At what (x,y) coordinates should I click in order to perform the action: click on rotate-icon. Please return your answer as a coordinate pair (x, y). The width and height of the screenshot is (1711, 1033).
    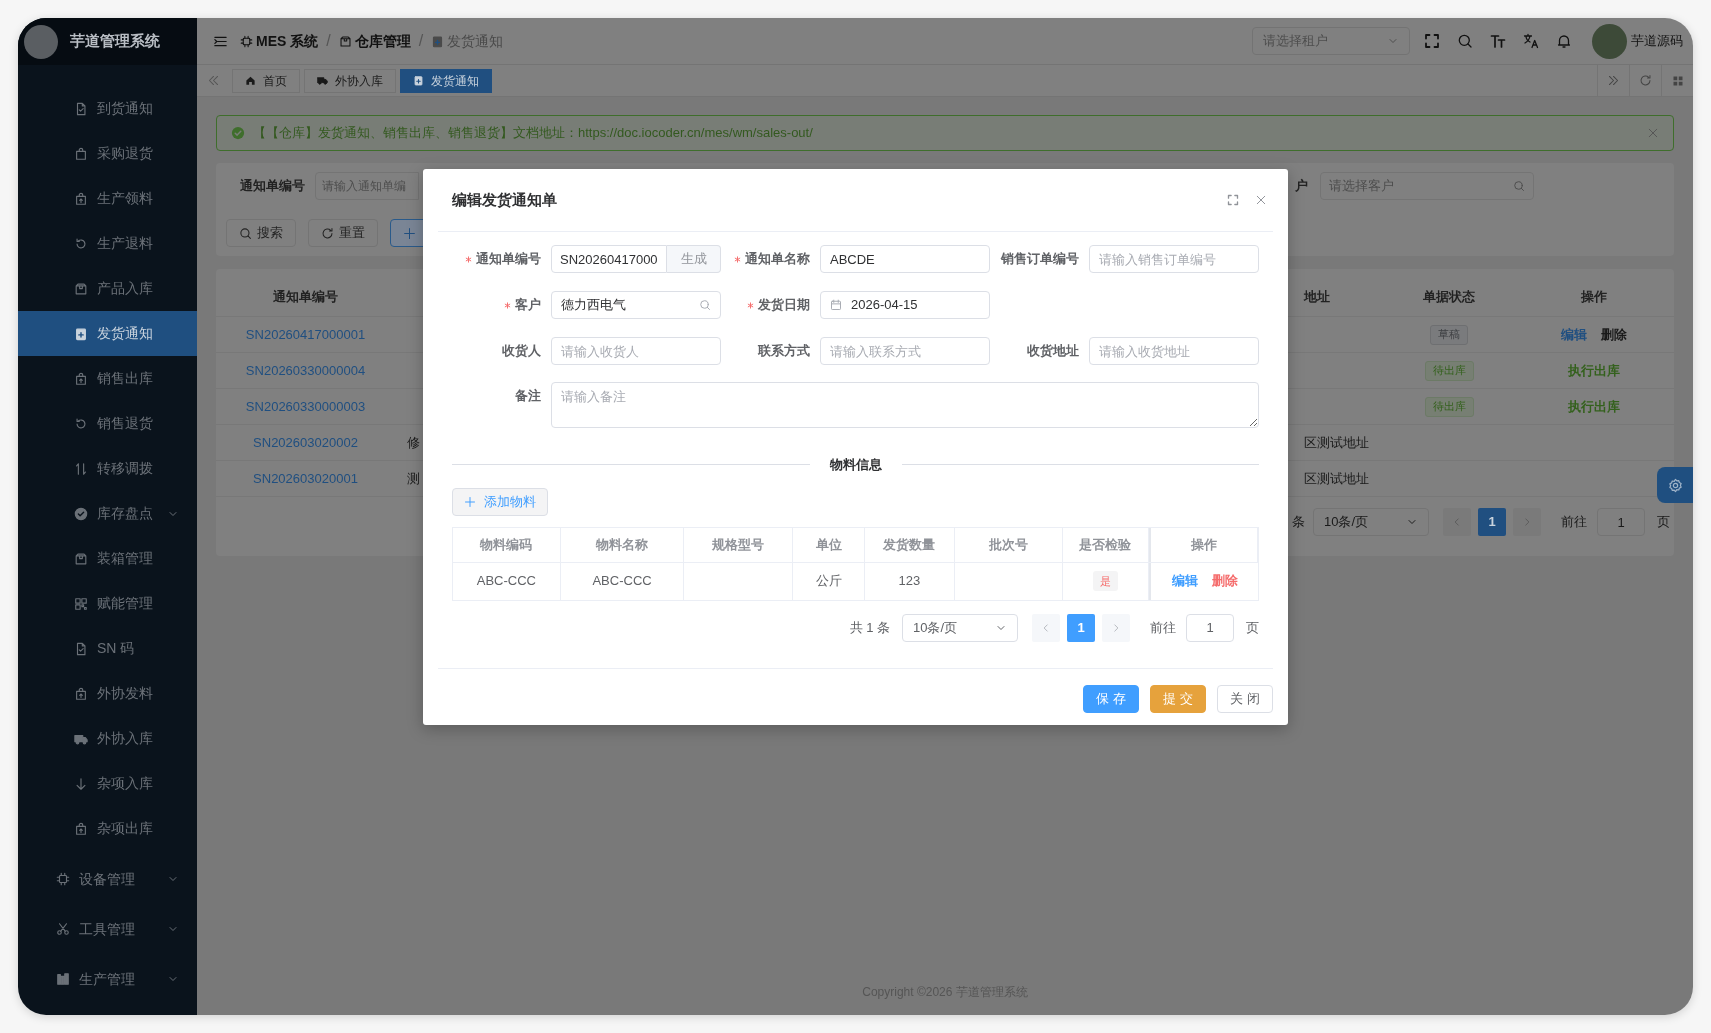
    Looking at the image, I should click on (81, 423).